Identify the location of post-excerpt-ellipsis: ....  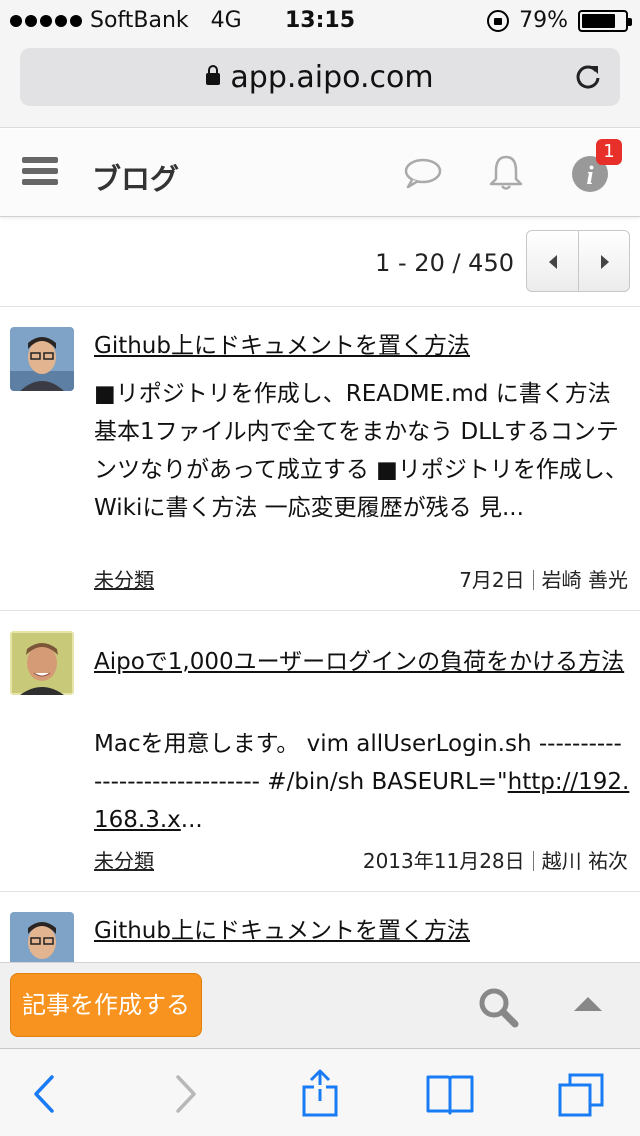
(191, 820).